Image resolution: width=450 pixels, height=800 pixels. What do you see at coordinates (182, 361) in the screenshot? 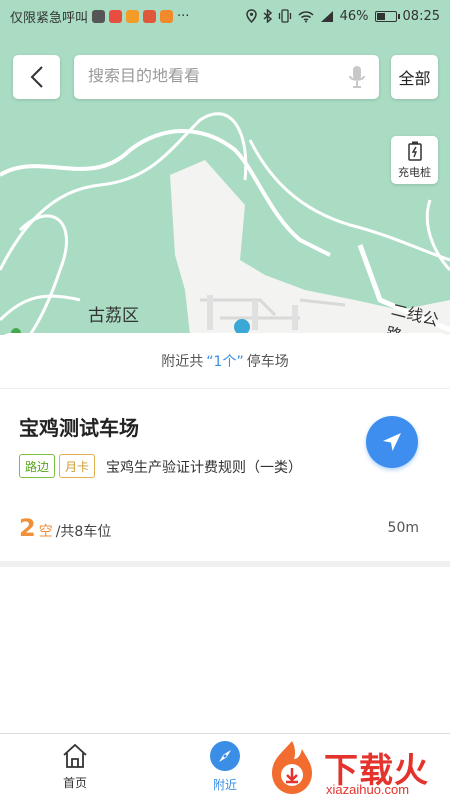
I see `nearby-prefix: 附近共` at bounding box center [182, 361].